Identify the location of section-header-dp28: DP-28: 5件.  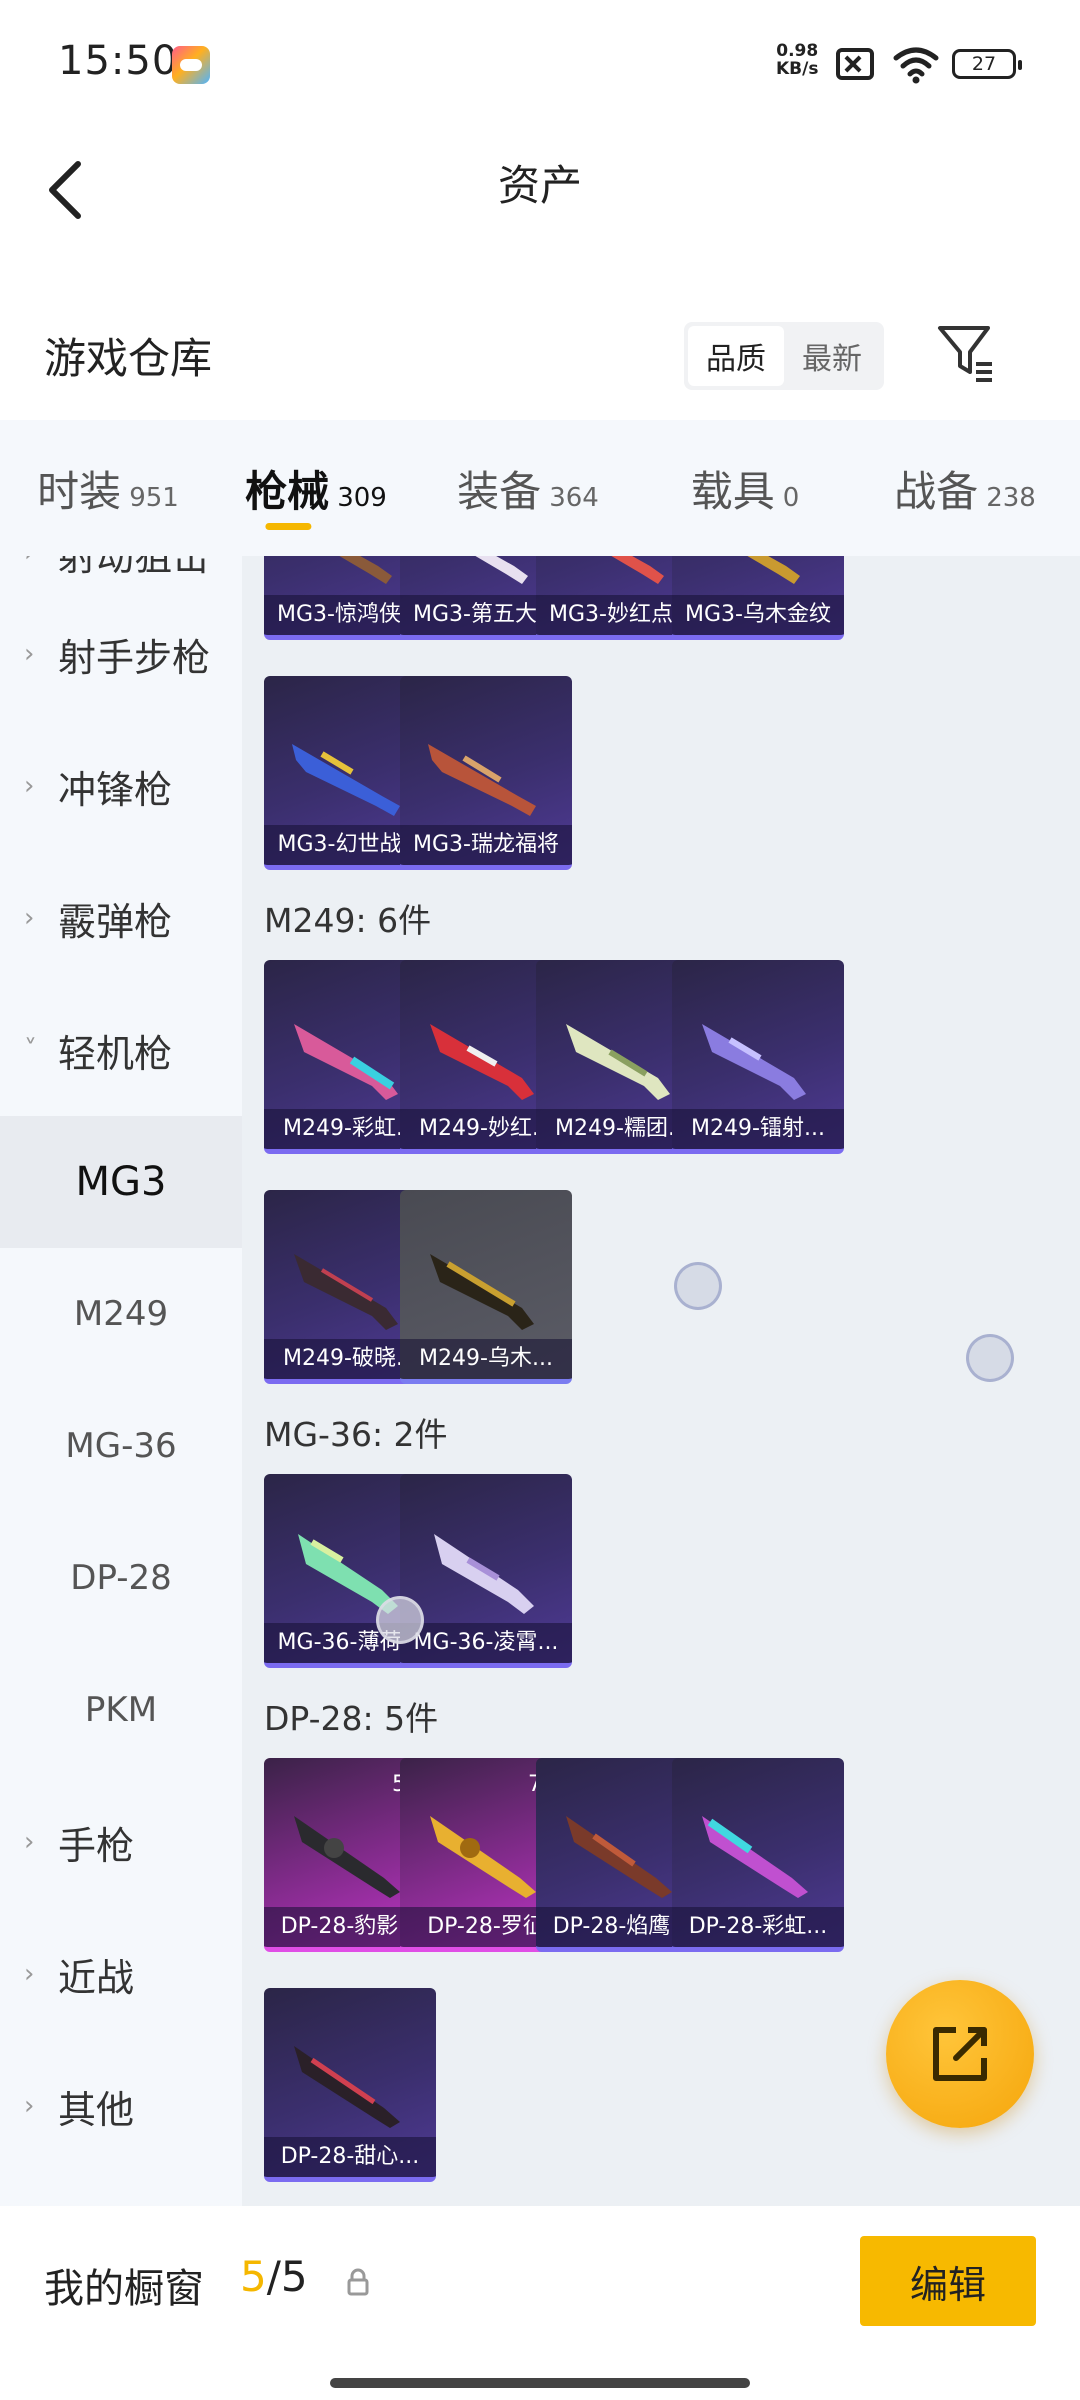
(351, 1718).